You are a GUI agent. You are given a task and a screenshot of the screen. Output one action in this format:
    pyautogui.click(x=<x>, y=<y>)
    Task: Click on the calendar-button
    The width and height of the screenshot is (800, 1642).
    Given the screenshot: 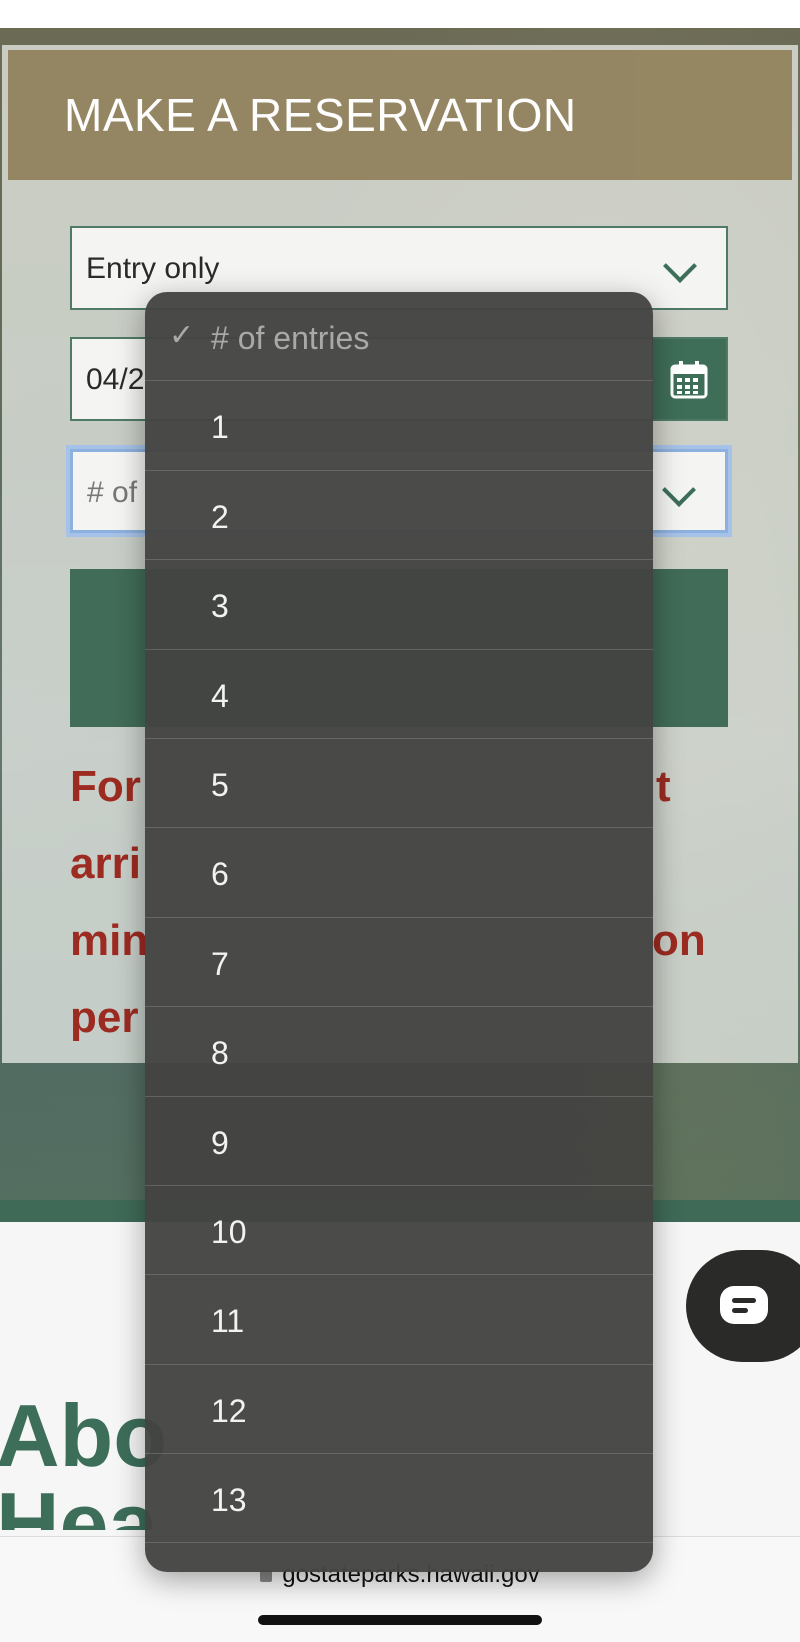 What is the action you would take?
    pyautogui.click(x=689, y=379)
    